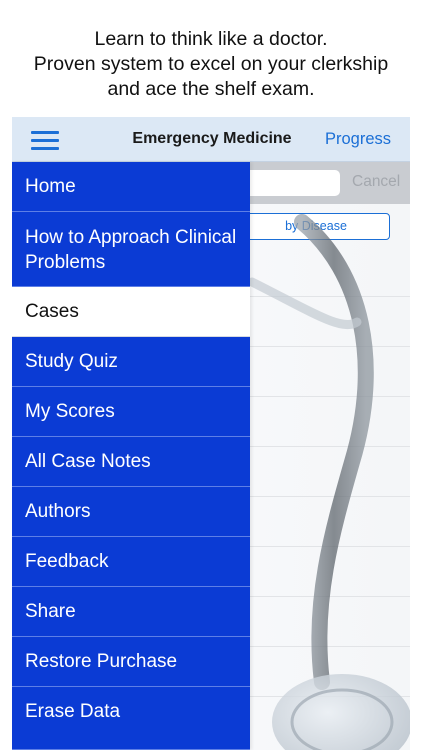 This screenshot has height=750, width=422. Describe the element at coordinates (67, 561) in the screenshot. I see `menu-item-label: Feedback` at that location.